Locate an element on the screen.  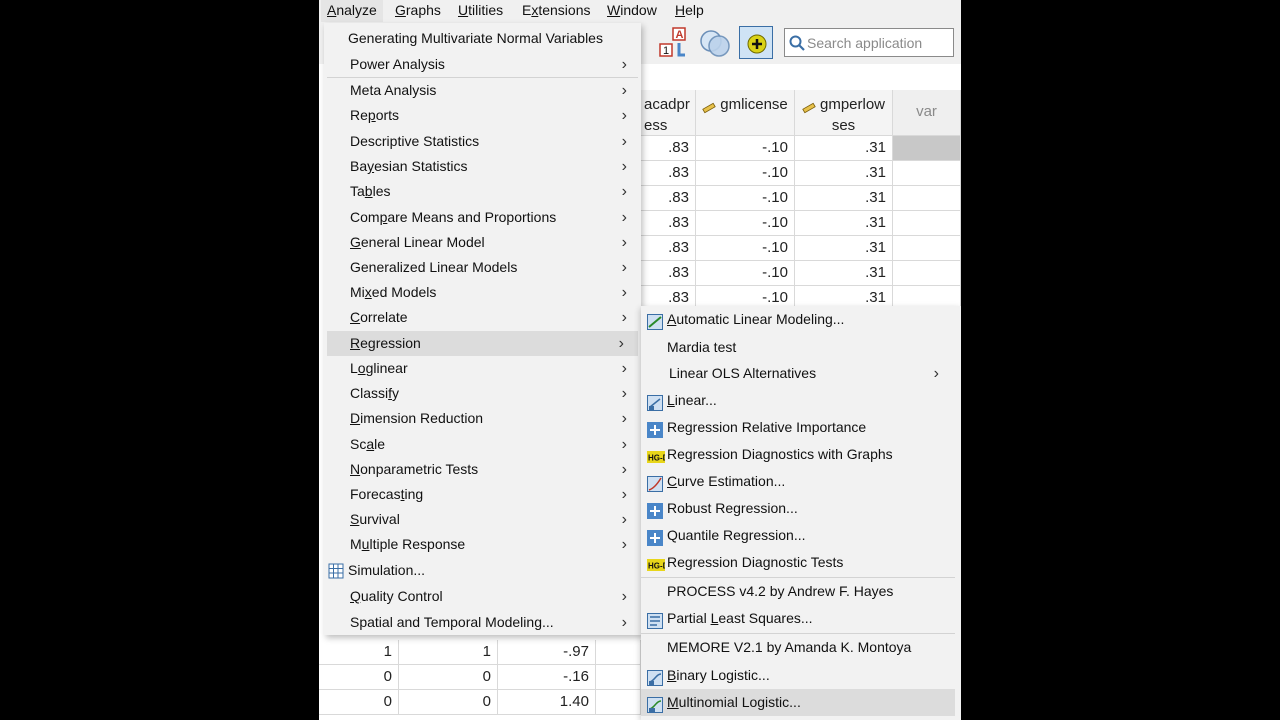
menu-item-forecasting: Forecasting › is located at coordinates (482, 494).